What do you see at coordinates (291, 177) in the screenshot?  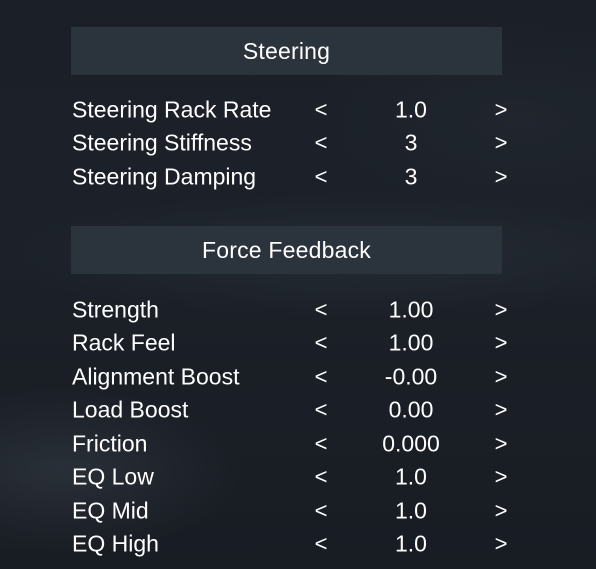 I see `steering-damping-row: Steering Damping < 3 >` at bounding box center [291, 177].